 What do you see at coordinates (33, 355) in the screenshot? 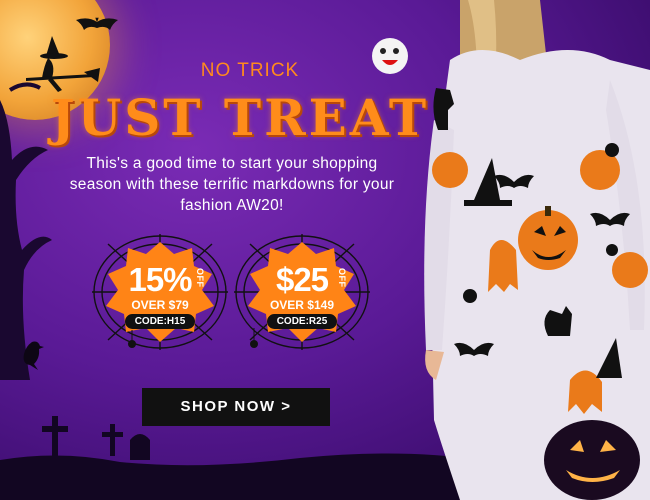
I see `crow-icon` at bounding box center [33, 355].